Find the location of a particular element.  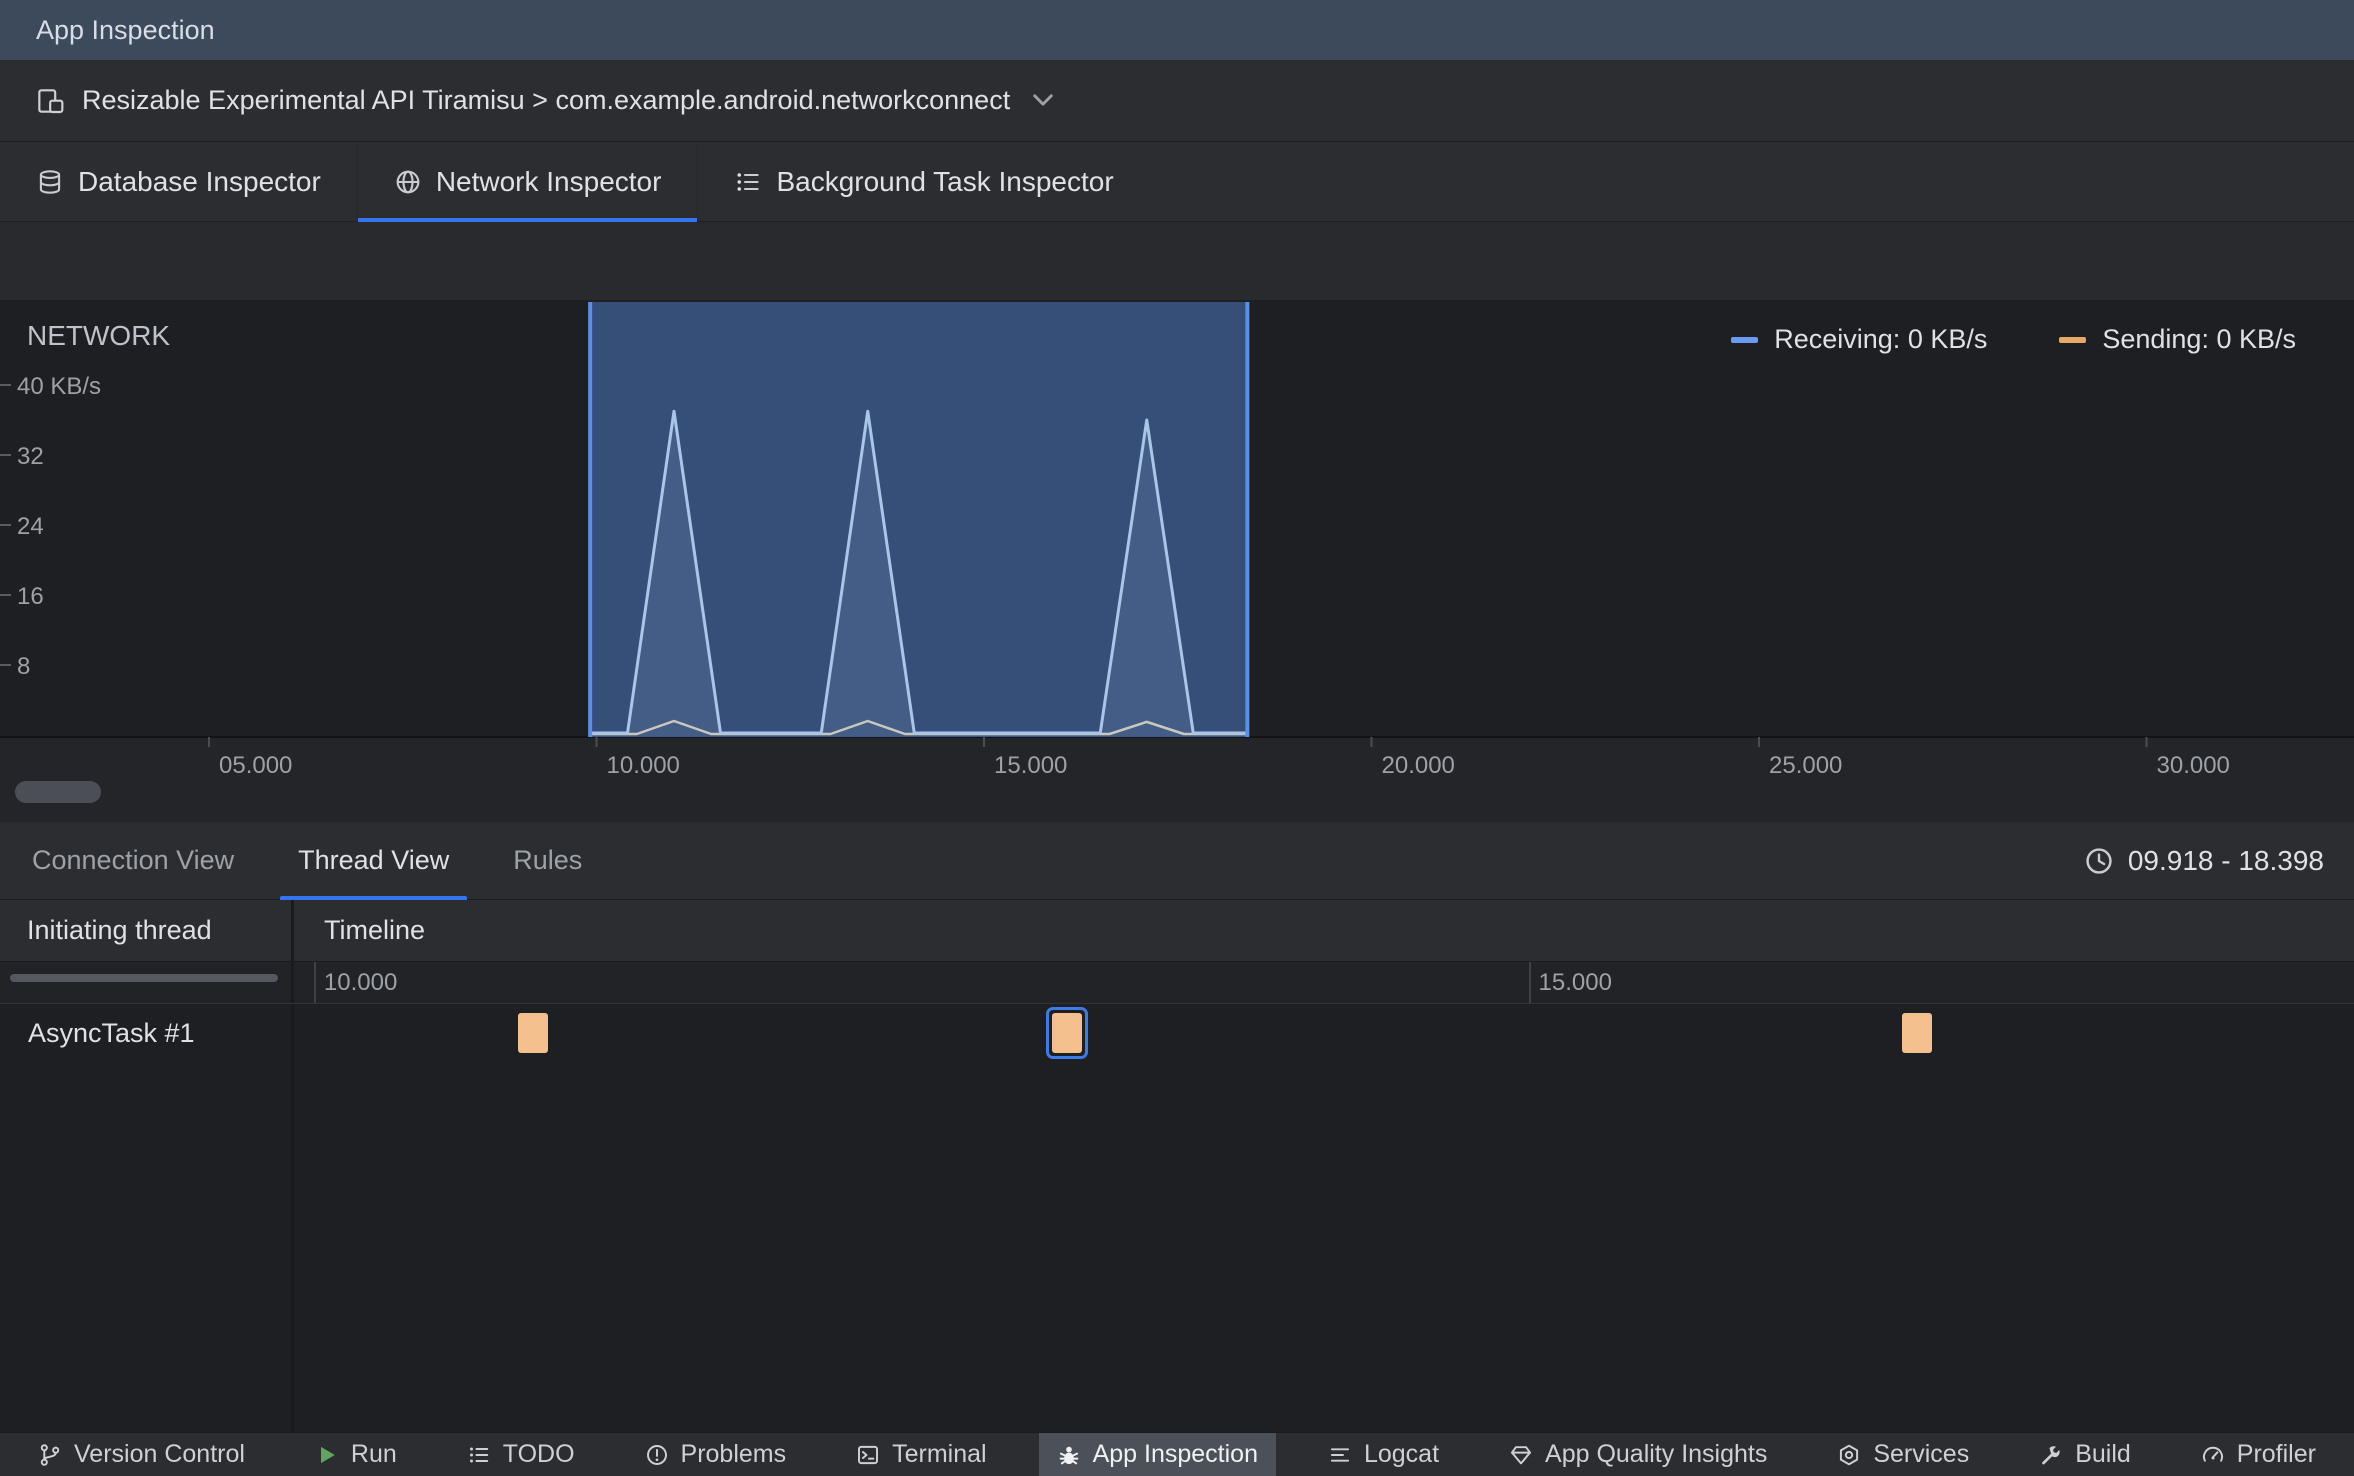

tab-rules: Rules is located at coordinates (547, 860).